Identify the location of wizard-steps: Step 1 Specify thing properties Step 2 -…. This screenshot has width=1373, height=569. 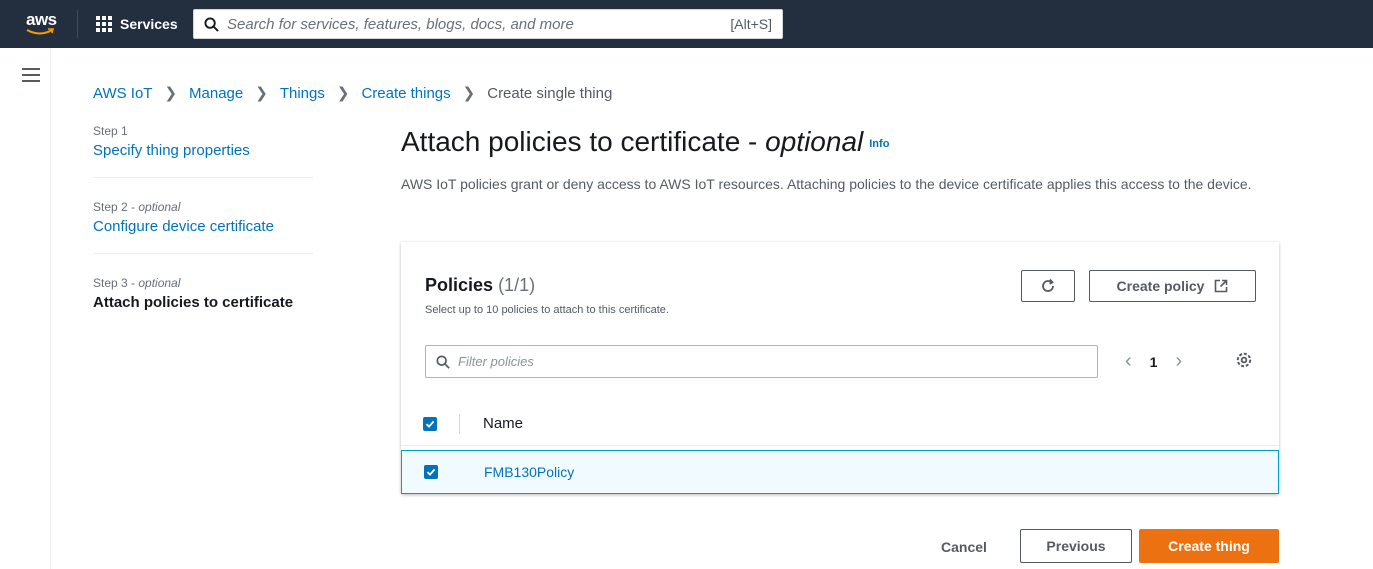
(203, 237).